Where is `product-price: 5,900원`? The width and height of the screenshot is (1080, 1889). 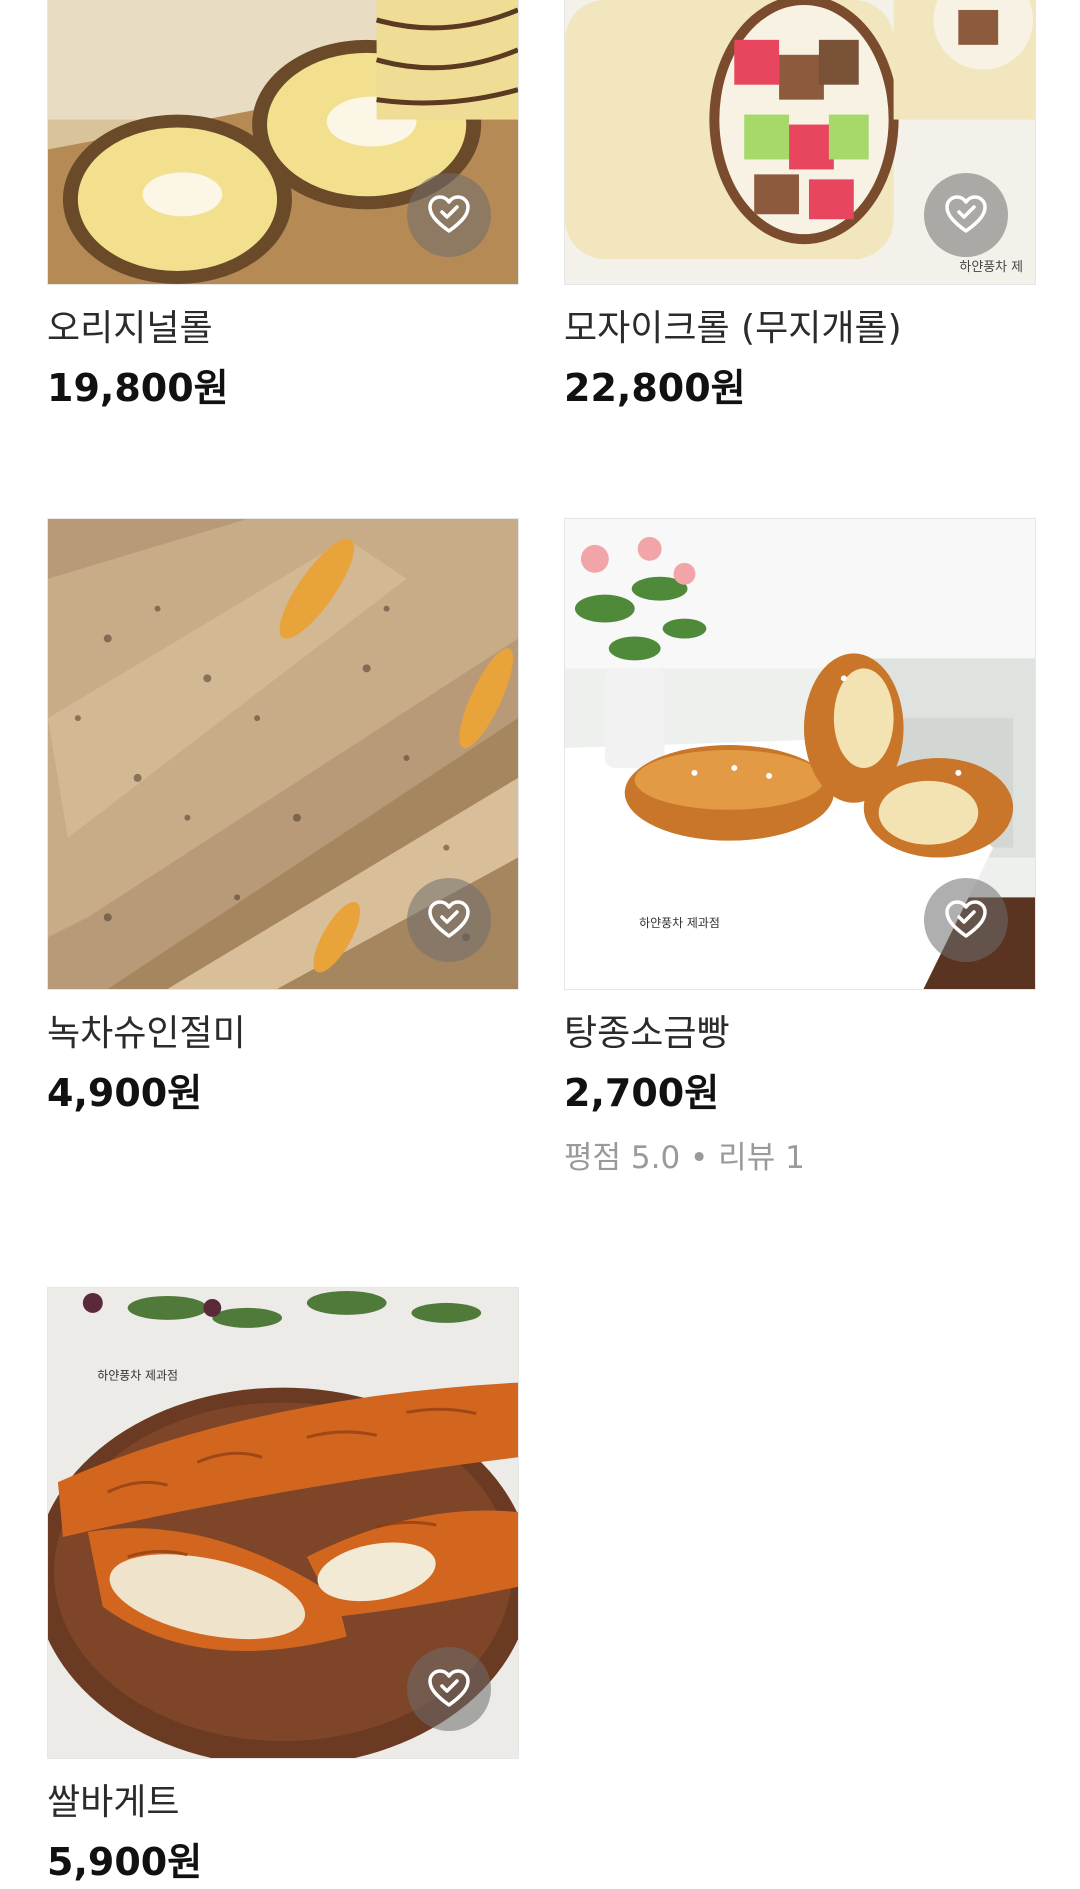
product-price: 5,900원 is located at coordinates (125, 1862).